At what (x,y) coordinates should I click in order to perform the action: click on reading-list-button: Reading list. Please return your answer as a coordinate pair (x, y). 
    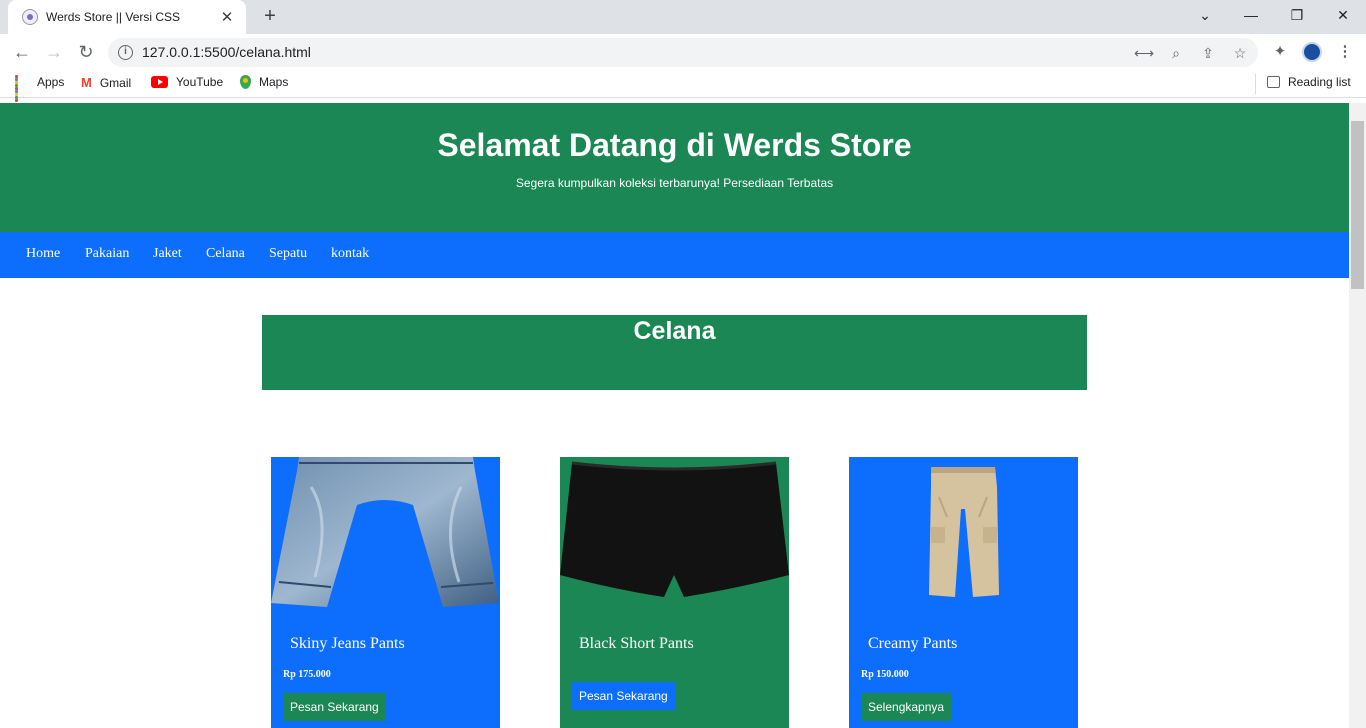
    Looking at the image, I should click on (1309, 82).